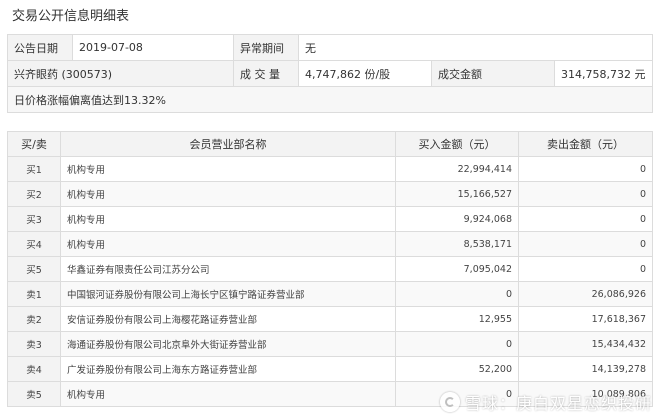 The image size is (660, 416). I want to click on row-sell: 15,434,432, so click(585, 344).